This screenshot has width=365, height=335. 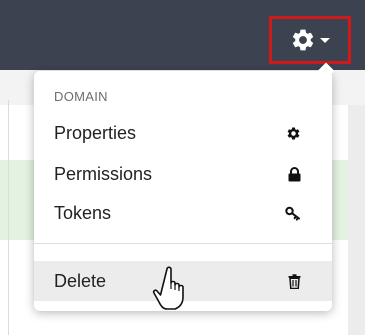 I want to click on lock-icon, so click(x=294, y=174).